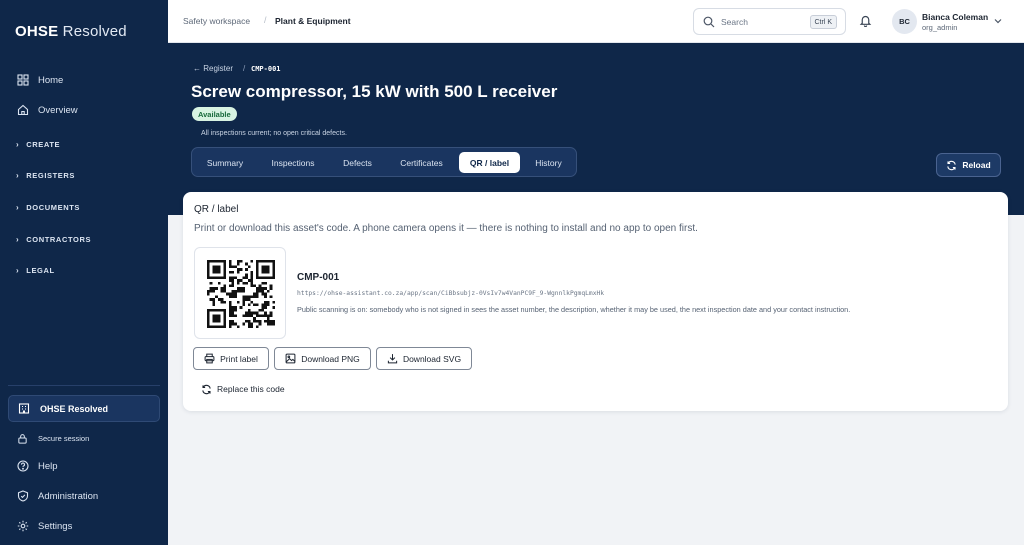  What do you see at coordinates (18, 239) in the screenshot?
I see `chevron-right-icon: ›` at bounding box center [18, 239].